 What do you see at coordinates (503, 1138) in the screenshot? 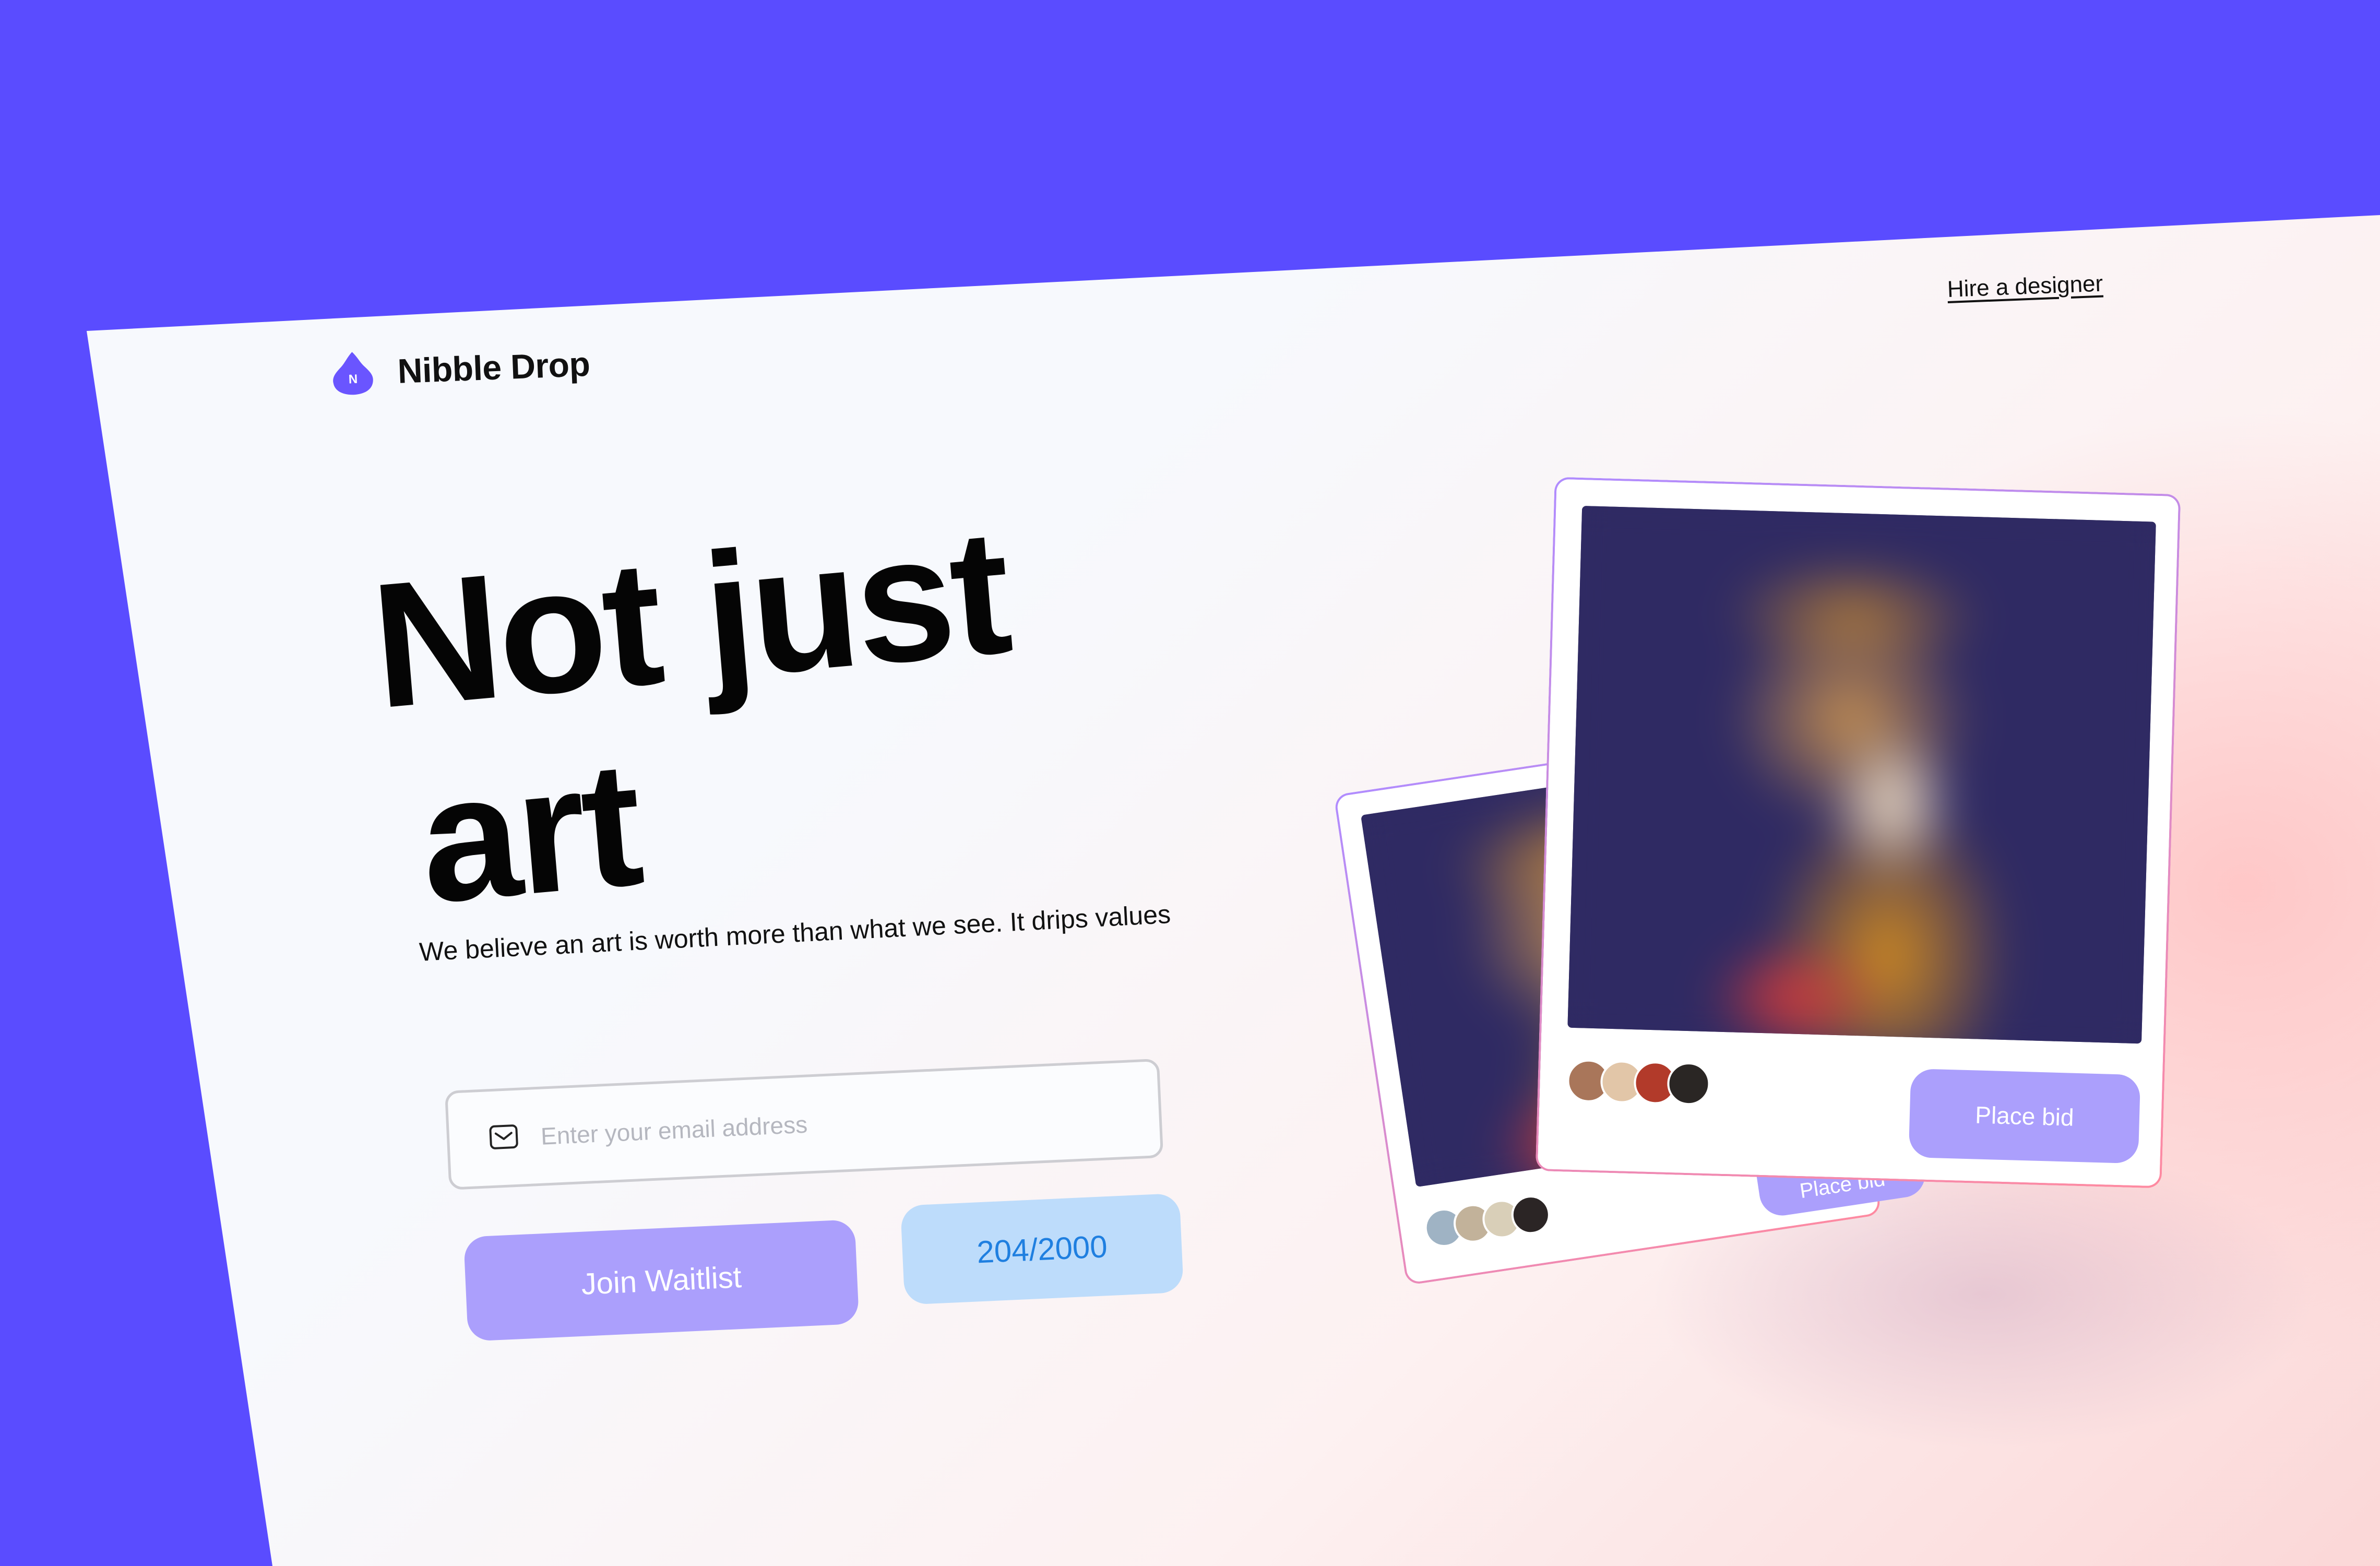
I see `mail-icon` at bounding box center [503, 1138].